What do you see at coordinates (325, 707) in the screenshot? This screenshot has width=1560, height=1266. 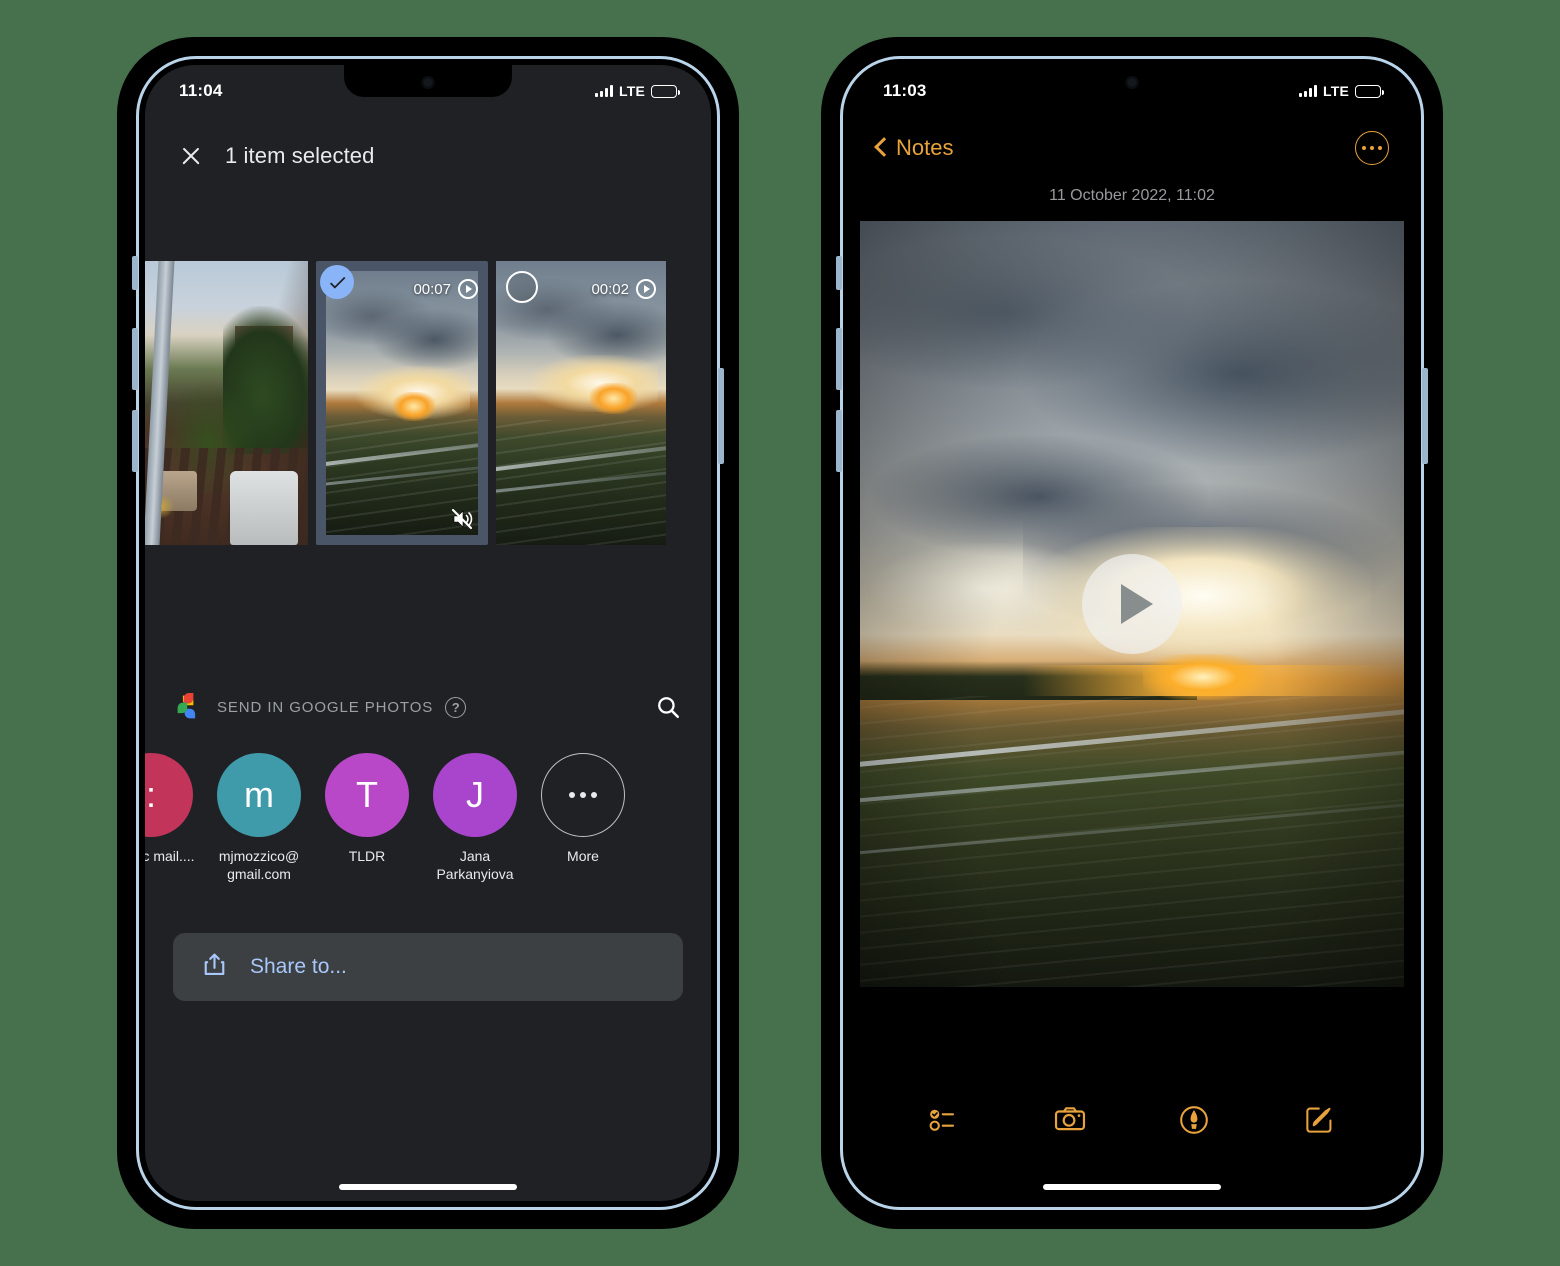 I see `send-in-google-photos-label: SEND IN GOOGLE PHOTOS` at bounding box center [325, 707].